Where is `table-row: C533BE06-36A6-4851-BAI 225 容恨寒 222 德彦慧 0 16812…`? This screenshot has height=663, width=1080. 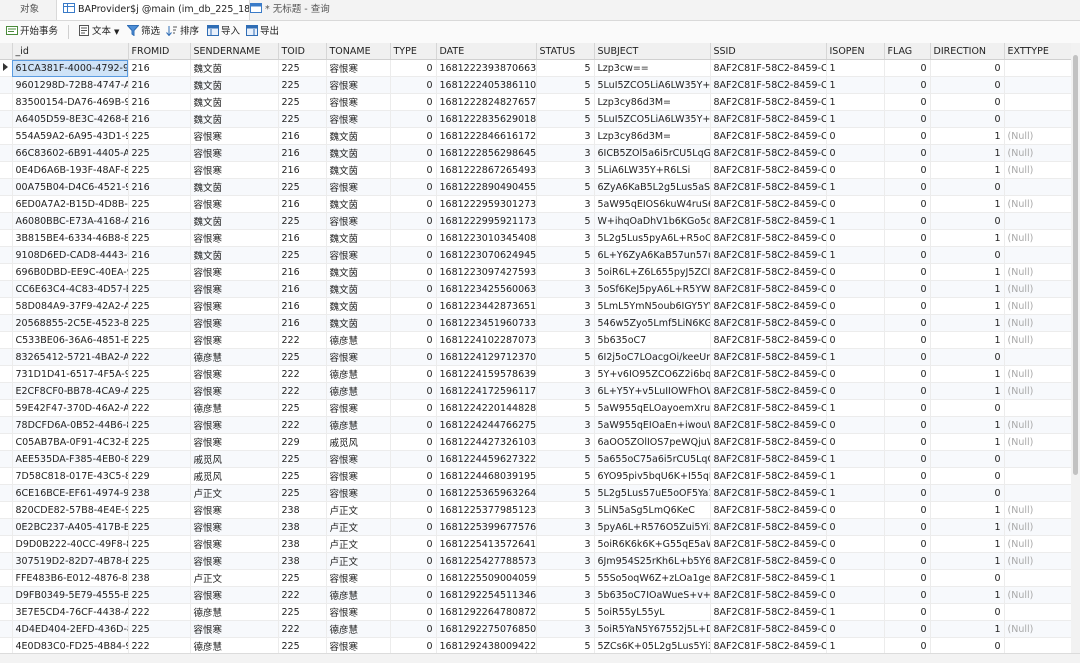 table-row: C533BE06-36A6-4851-BAI 225 容恨寒 222 德彦慧 0 16812… is located at coordinates (535, 340).